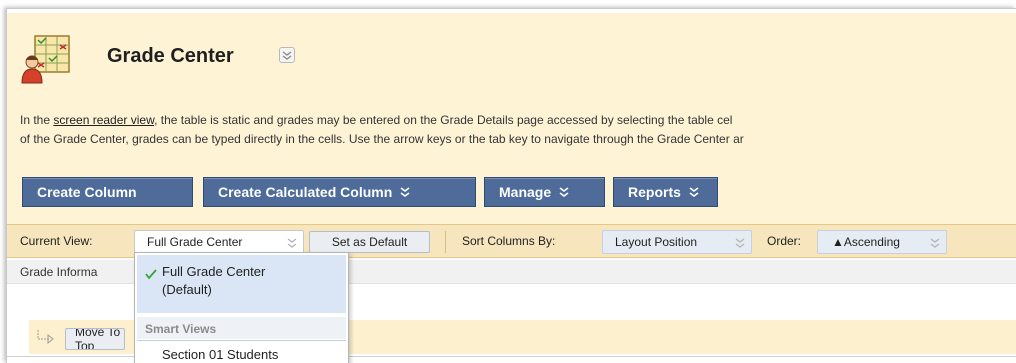 The image size is (1016, 363). Describe the element at coordinates (59, 272) in the screenshot. I see `grade-information-label: Grade Informa` at that location.